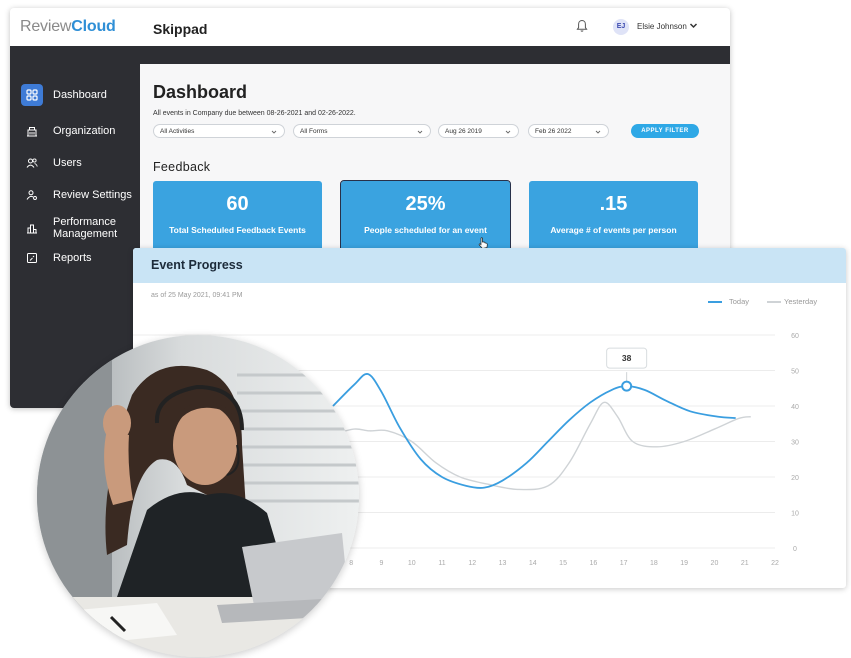  Describe the element at coordinates (715, 563) in the screenshot. I see `x-tick-label: 20` at that location.